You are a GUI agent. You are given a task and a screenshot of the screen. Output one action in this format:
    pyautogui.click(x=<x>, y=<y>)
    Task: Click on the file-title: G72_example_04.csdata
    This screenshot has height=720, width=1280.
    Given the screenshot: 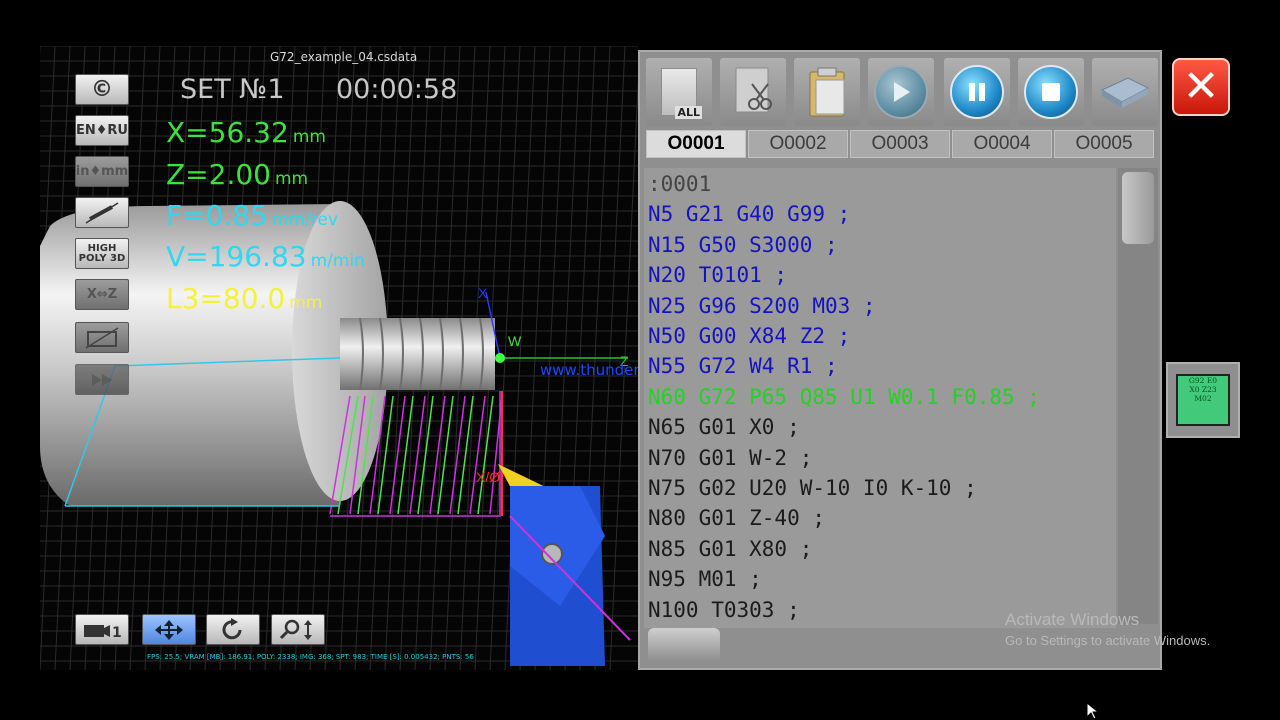 What is the action you would take?
    pyautogui.click(x=344, y=57)
    